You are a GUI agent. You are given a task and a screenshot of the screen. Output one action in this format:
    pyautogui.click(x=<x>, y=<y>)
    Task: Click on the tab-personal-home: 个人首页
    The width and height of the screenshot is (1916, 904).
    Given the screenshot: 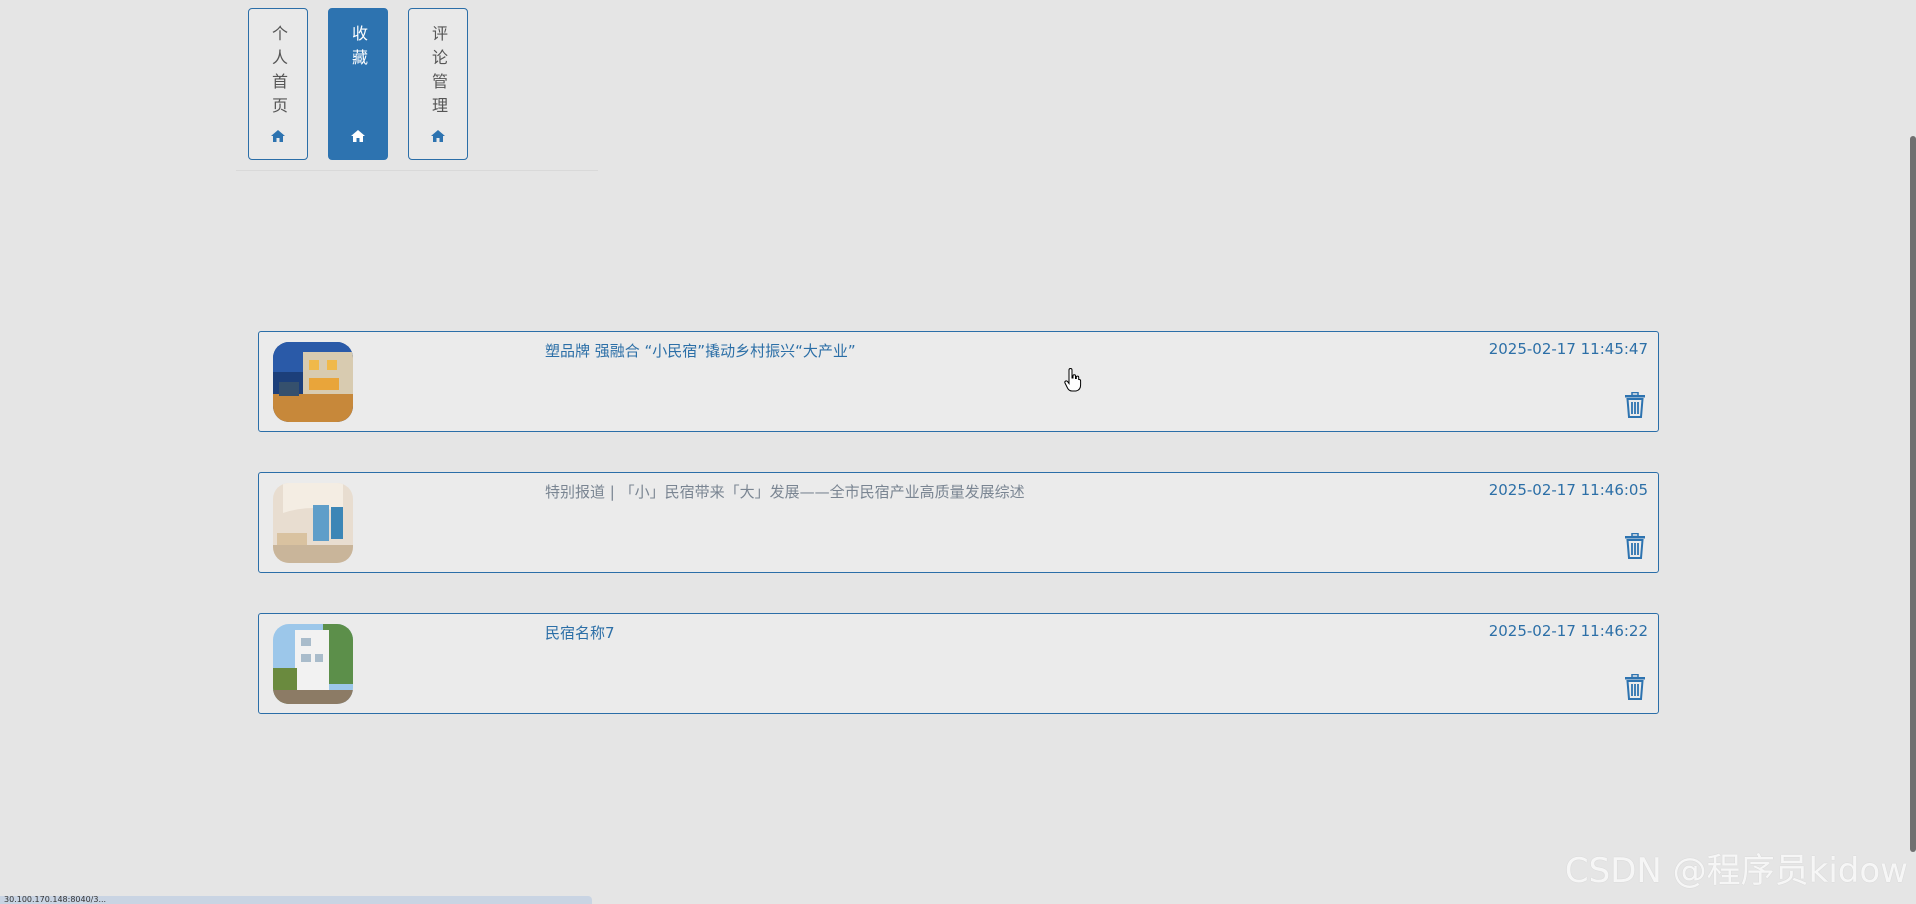 What is the action you would take?
    pyautogui.click(x=278, y=84)
    